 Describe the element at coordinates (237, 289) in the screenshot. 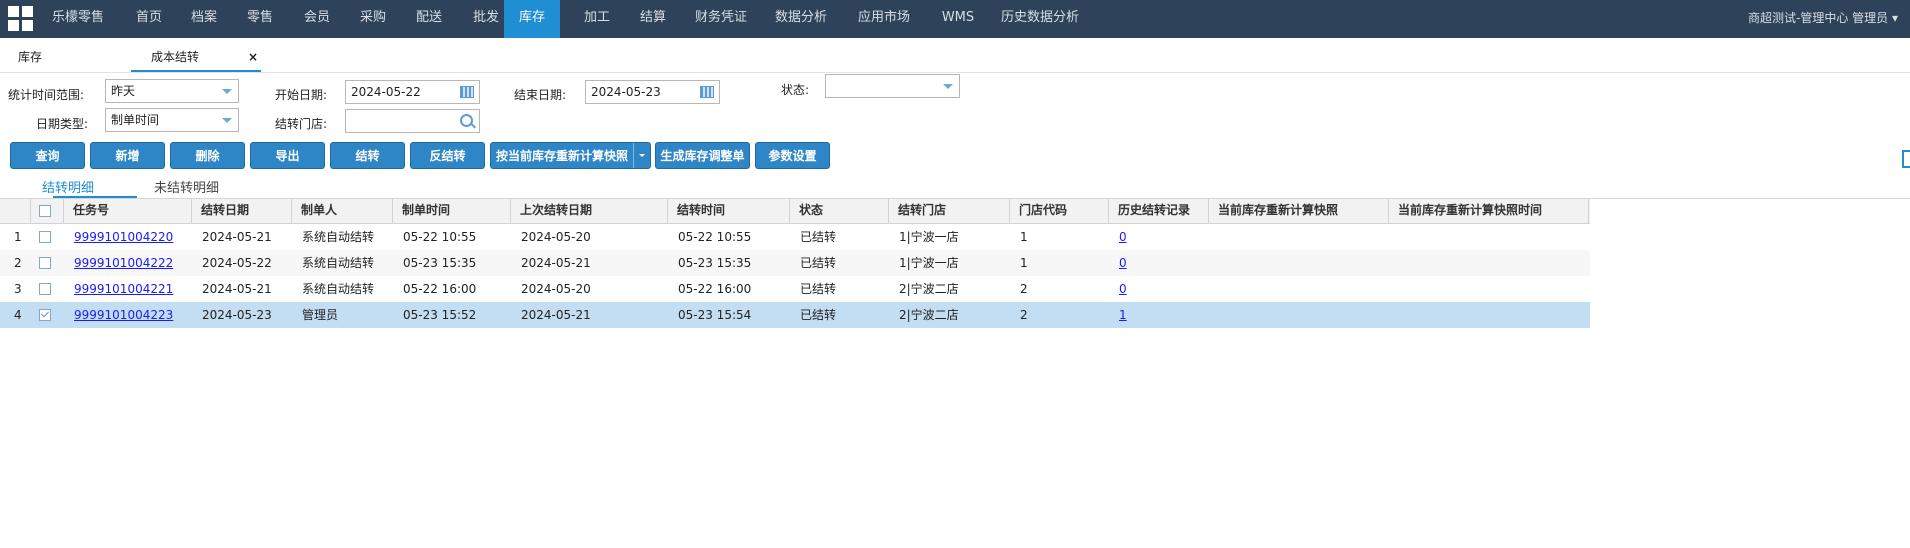

I see `cell-date: 2024-05-21` at that location.